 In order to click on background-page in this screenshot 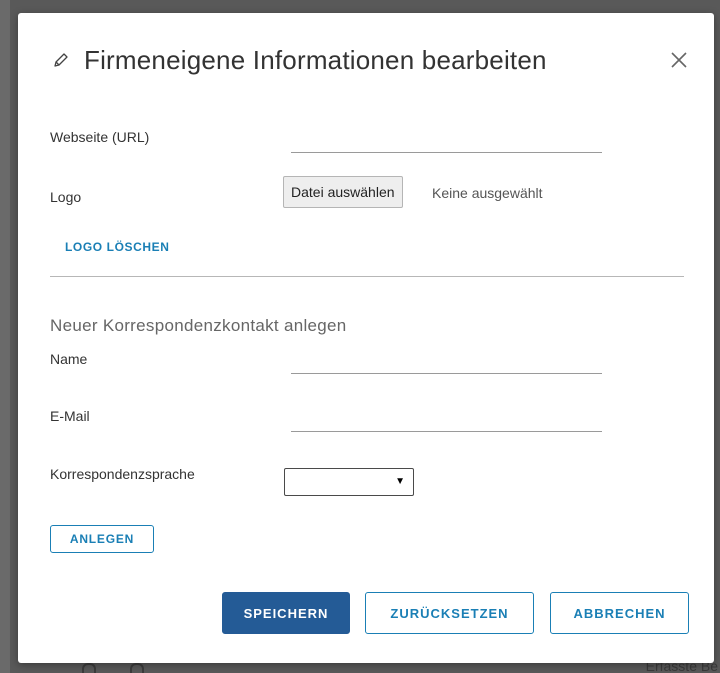, I will do `click(5, 336)`.